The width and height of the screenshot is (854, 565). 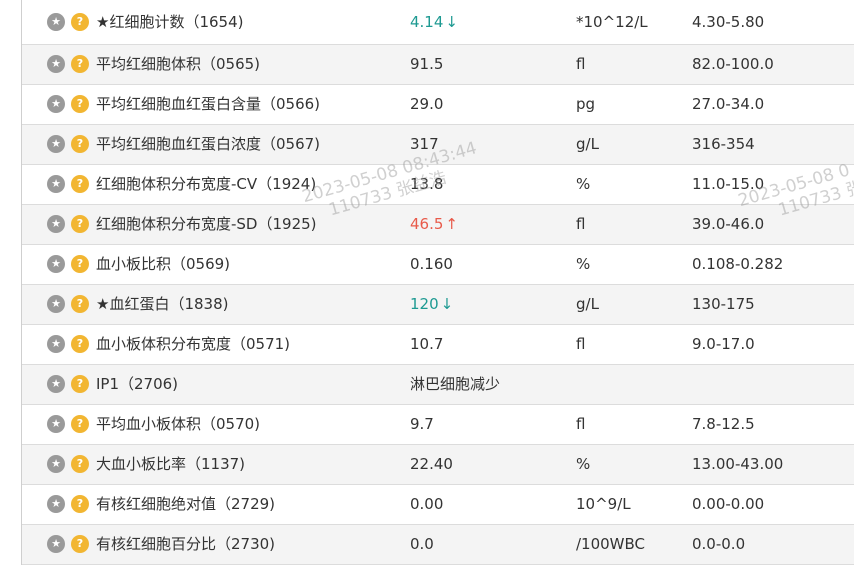 I want to click on test-name: ★红细胞计数（1654), so click(x=170, y=22).